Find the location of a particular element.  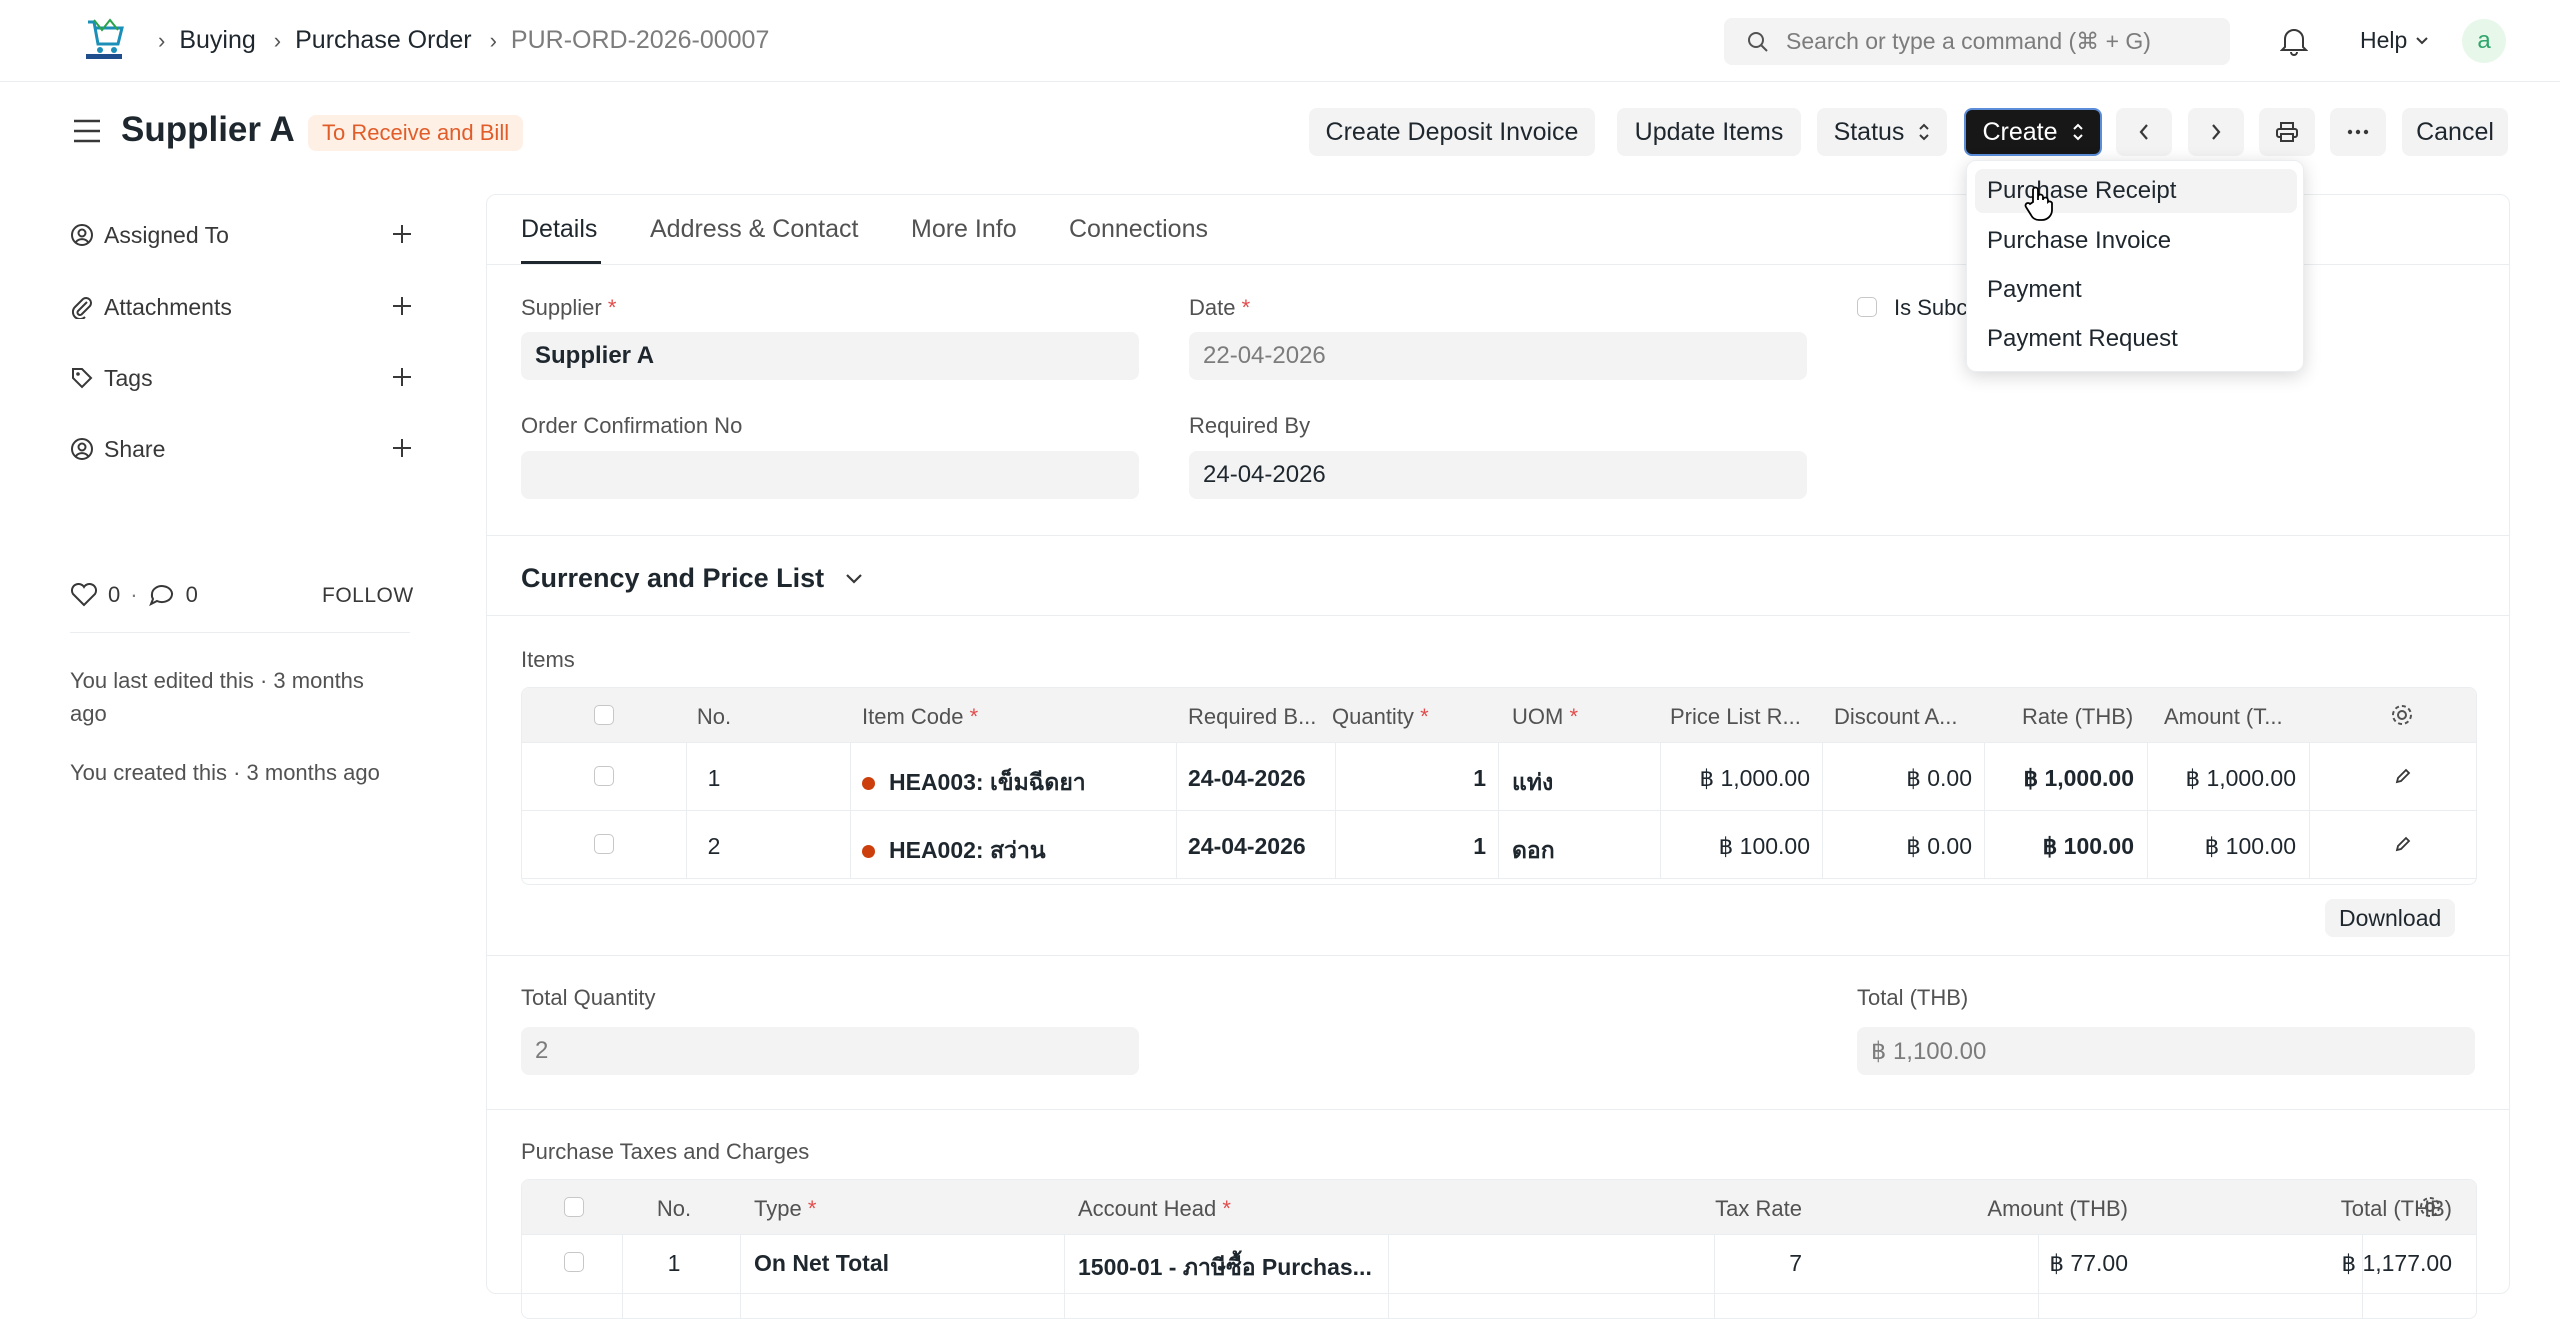

column-header: No. is located at coordinates (714, 716).